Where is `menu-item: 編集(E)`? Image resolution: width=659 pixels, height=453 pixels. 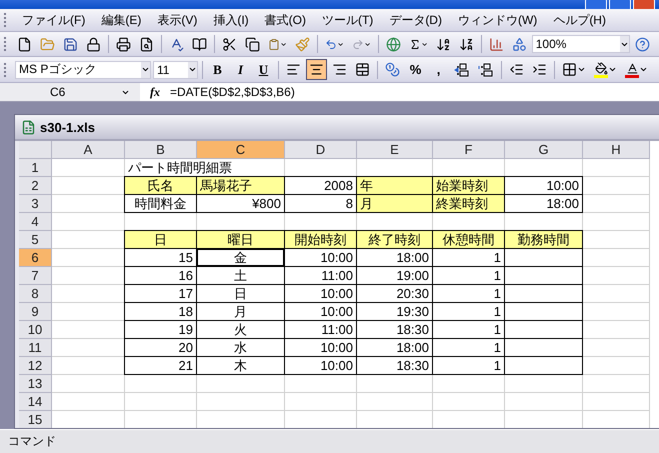
menu-item: 編集(E) is located at coordinates (121, 20).